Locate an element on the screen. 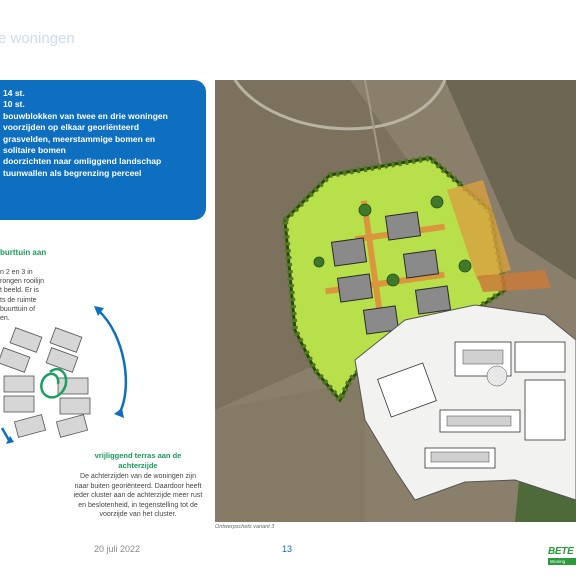  terrace-heading-line: achterzijde is located at coordinates (138, 465).